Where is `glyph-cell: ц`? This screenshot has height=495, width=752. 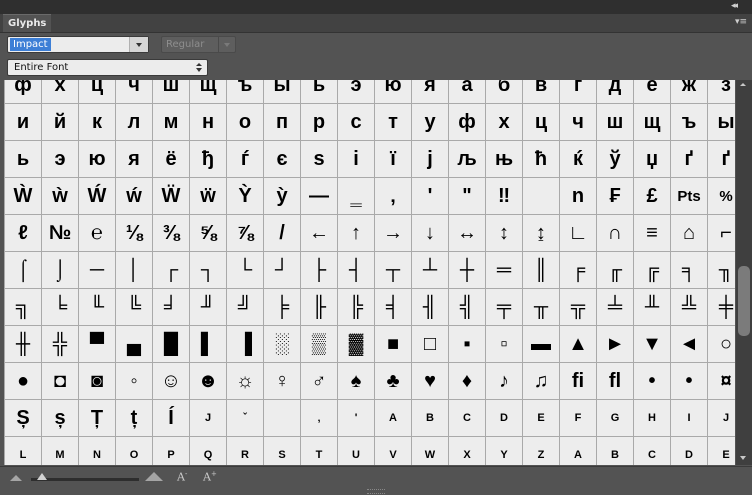
glyph-cell: ц is located at coordinates (541, 122).